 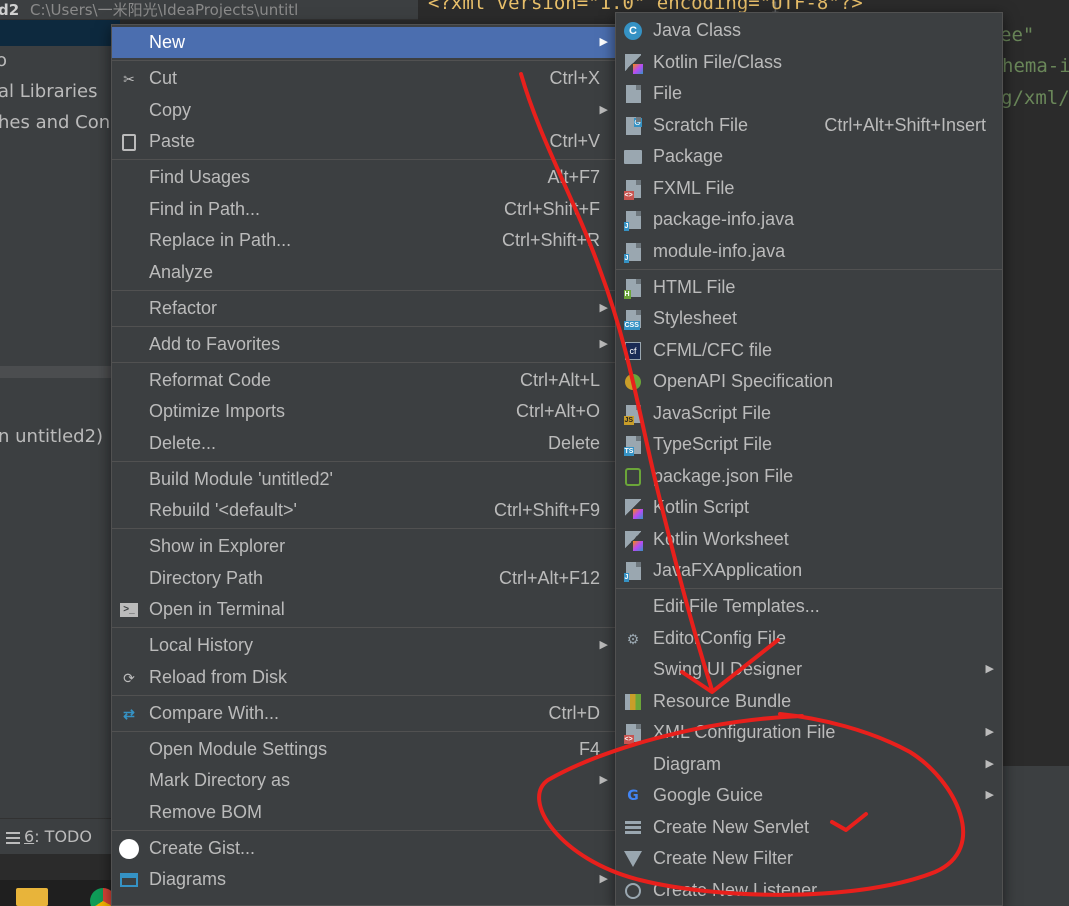 What do you see at coordinates (364, 812) in the screenshot?
I see `menu-item-remove-bom: Remove BOM` at bounding box center [364, 812].